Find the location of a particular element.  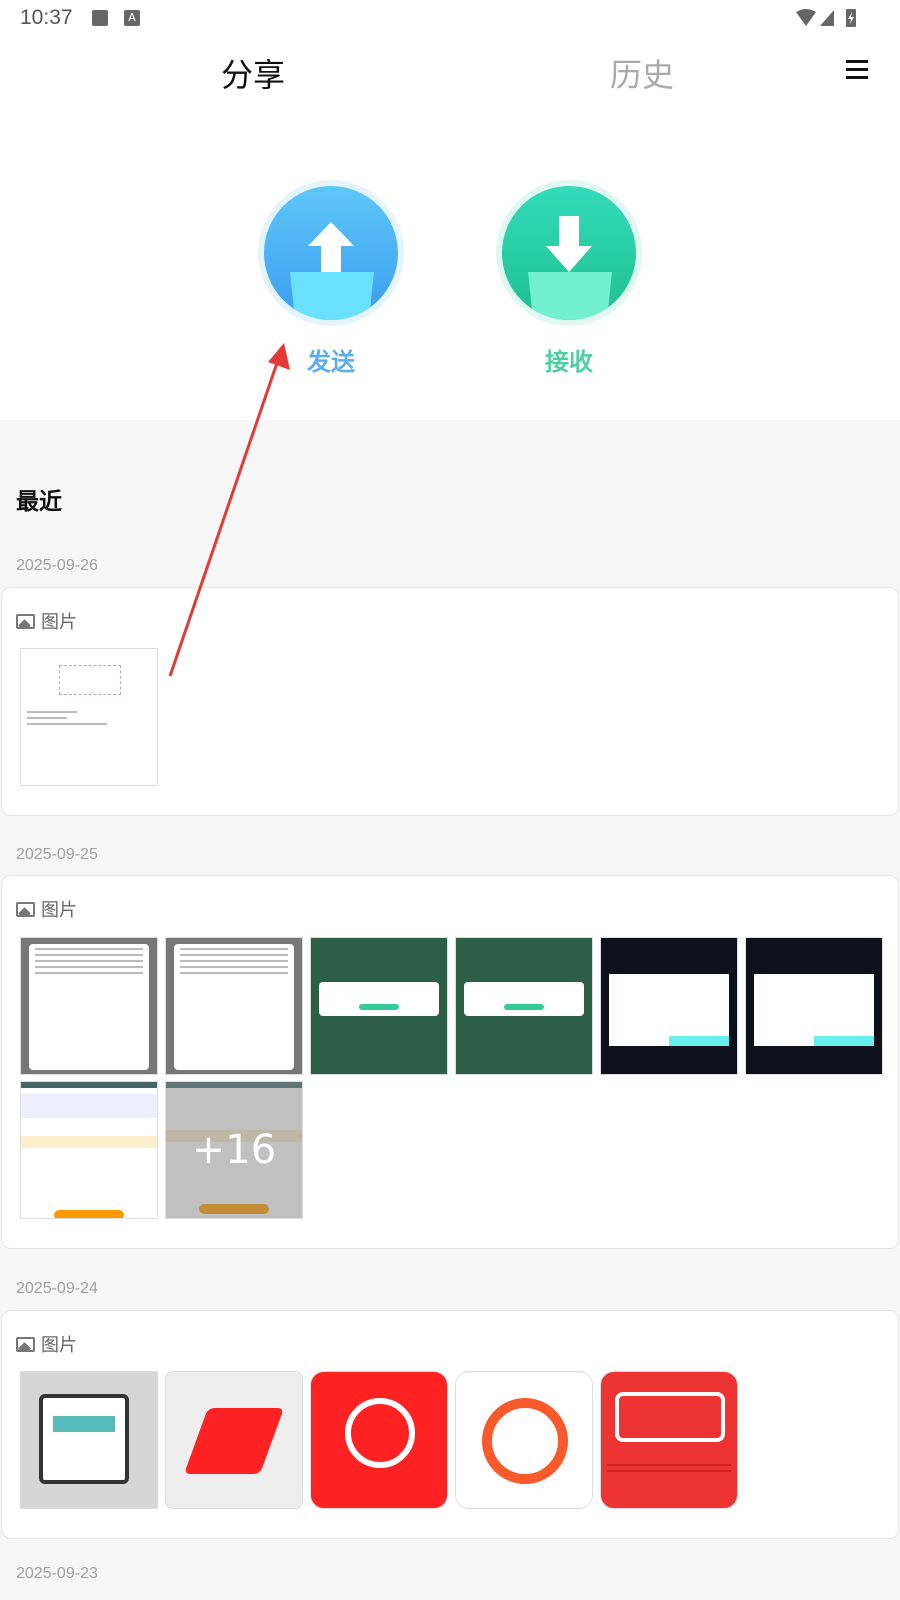

annotation-arrow is located at coordinates (229, 510).